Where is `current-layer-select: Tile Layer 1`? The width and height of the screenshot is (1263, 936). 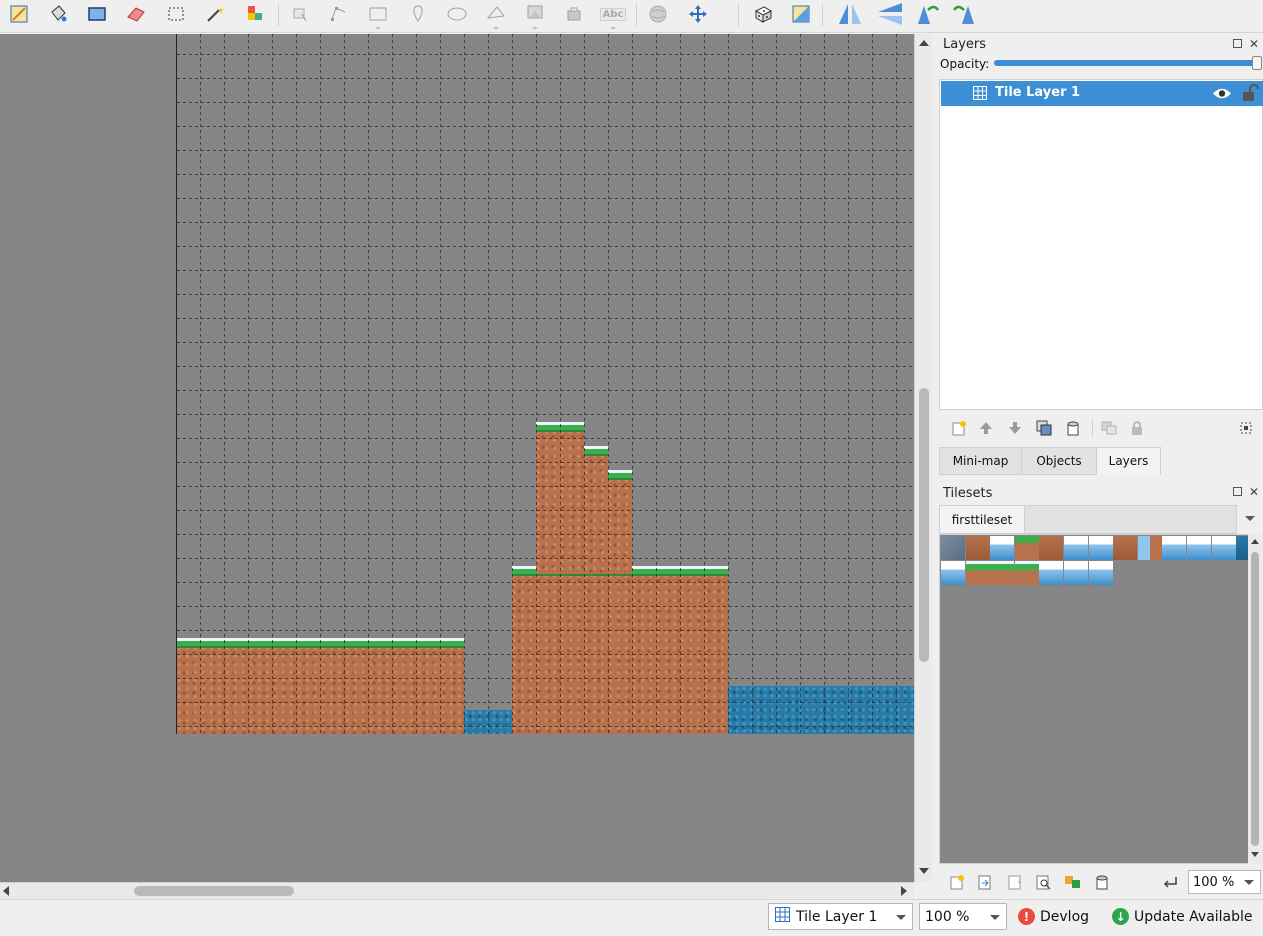
current-layer-select: Tile Layer 1 is located at coordinates (840, 916).